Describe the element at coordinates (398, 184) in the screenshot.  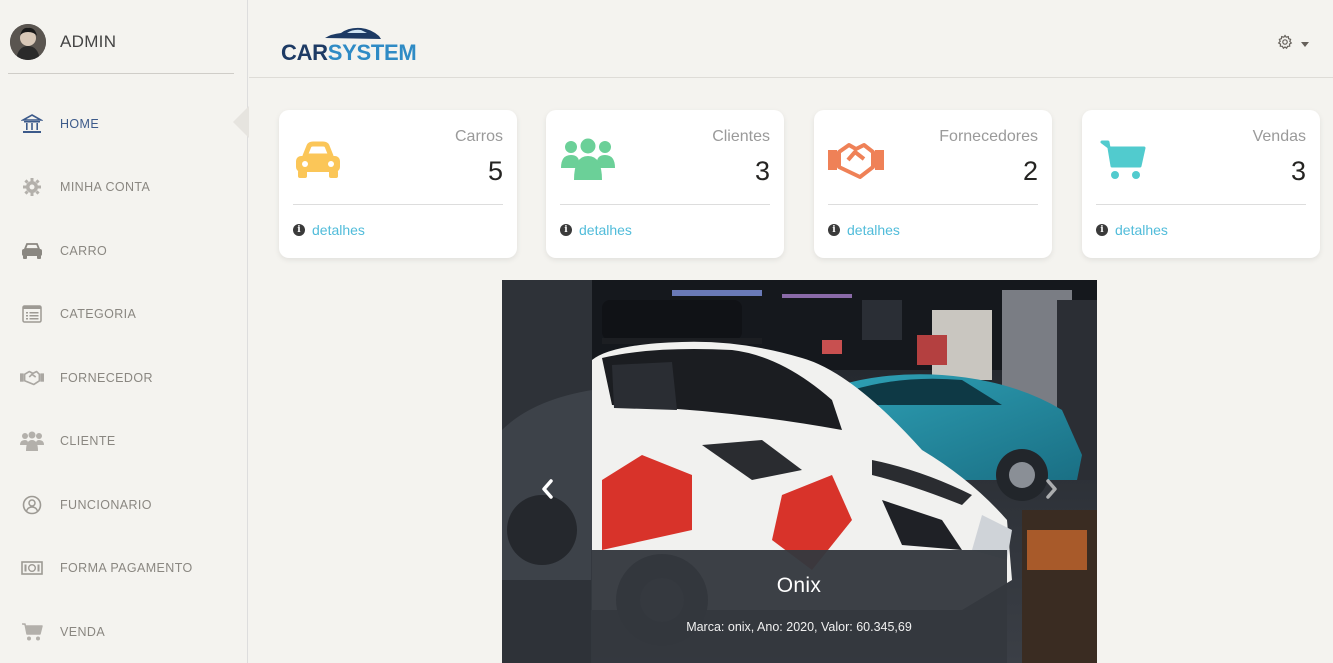
I see `stat-card-carros: Carros 5 i detalhes` at that location.